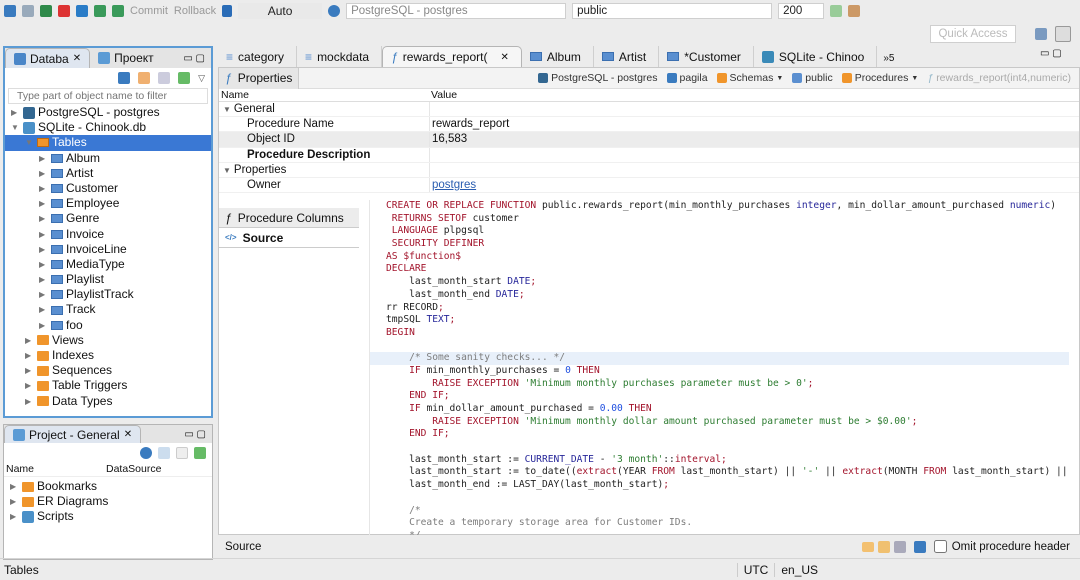 This screenshot has height=580, width=1080. What do you see at coordinates (649, 110) in the screenshot?
I see `property-row: ▼ General` at bounding box center [649, 110].